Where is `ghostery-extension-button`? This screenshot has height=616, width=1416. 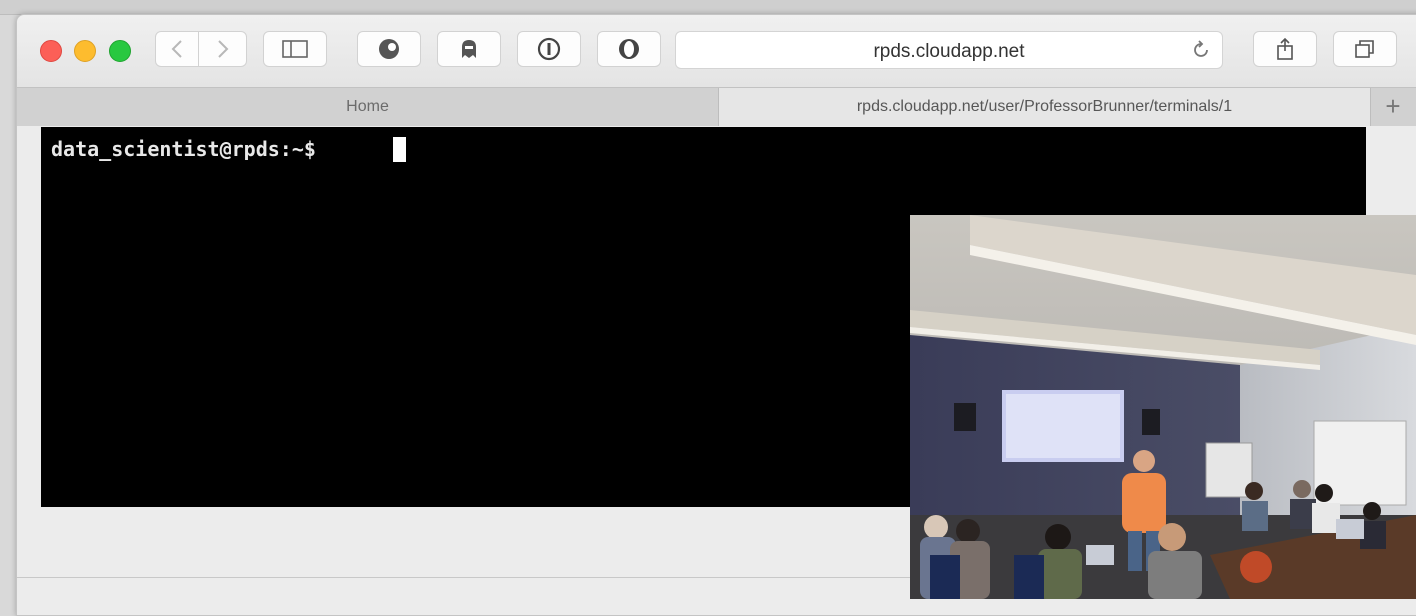 ghostery-extension-button is located at coordinates (389, 49).